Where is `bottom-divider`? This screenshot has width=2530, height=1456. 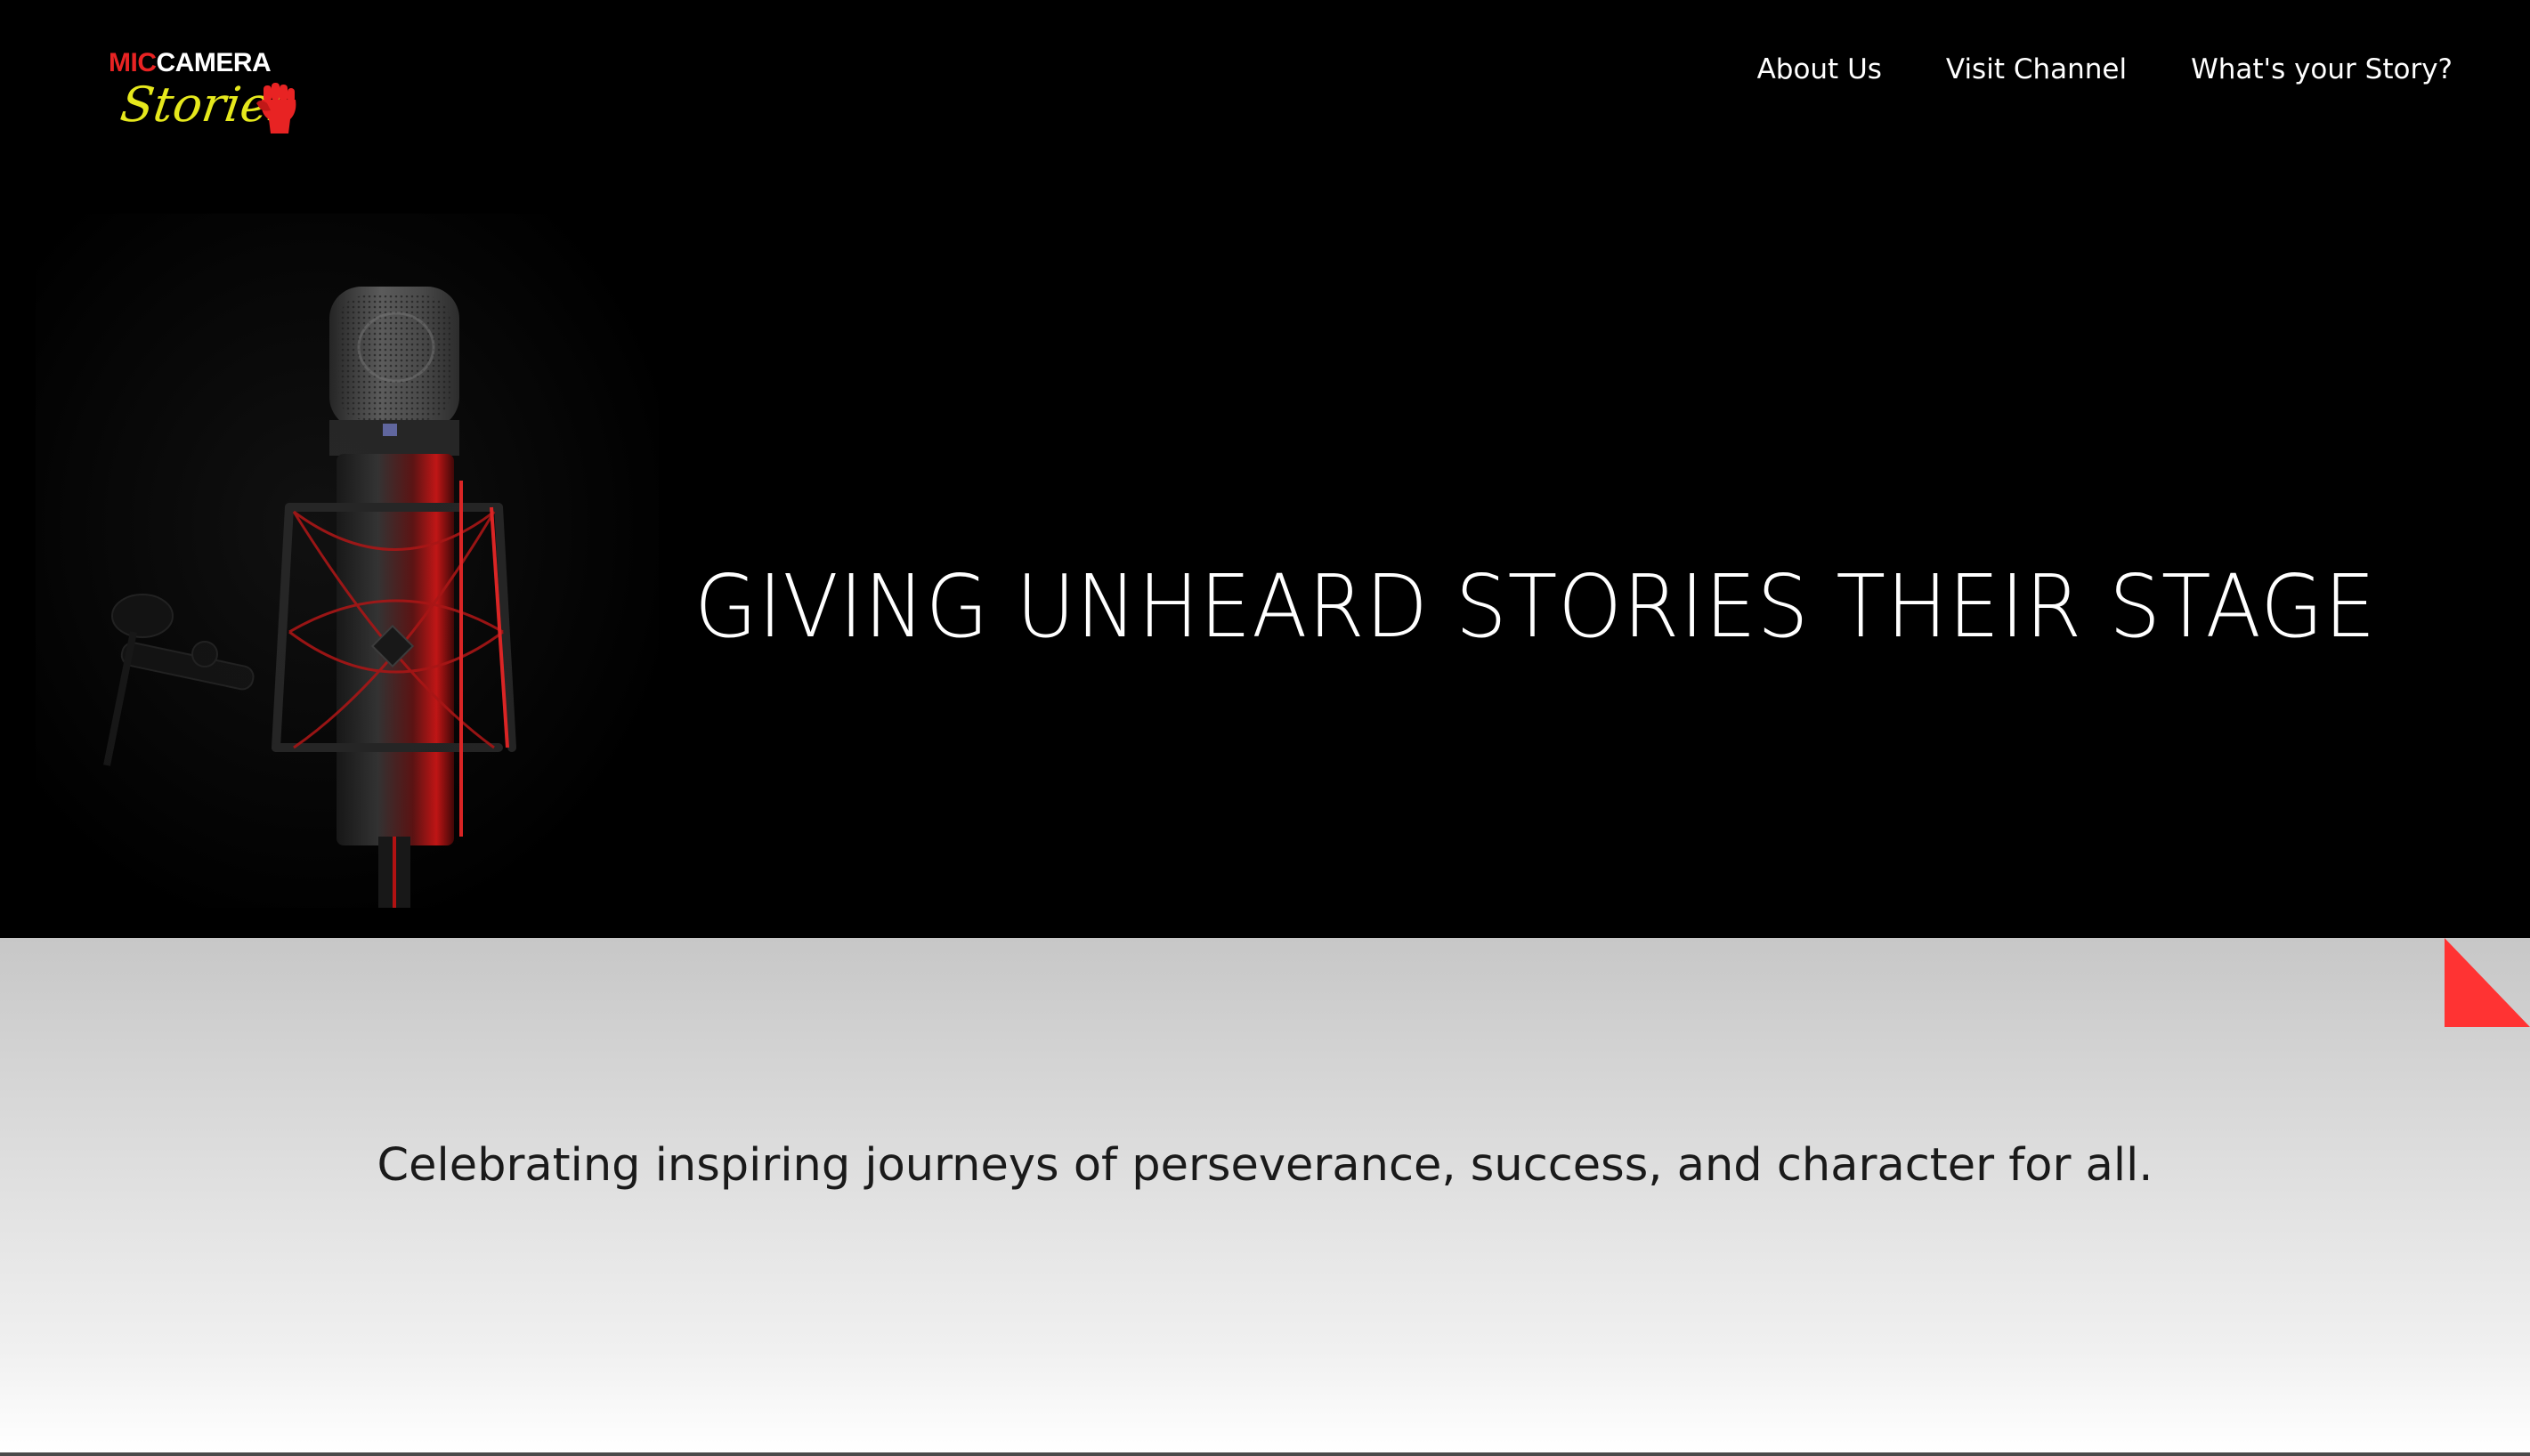 bottom-divider is located at coordinates (1265, 1454).